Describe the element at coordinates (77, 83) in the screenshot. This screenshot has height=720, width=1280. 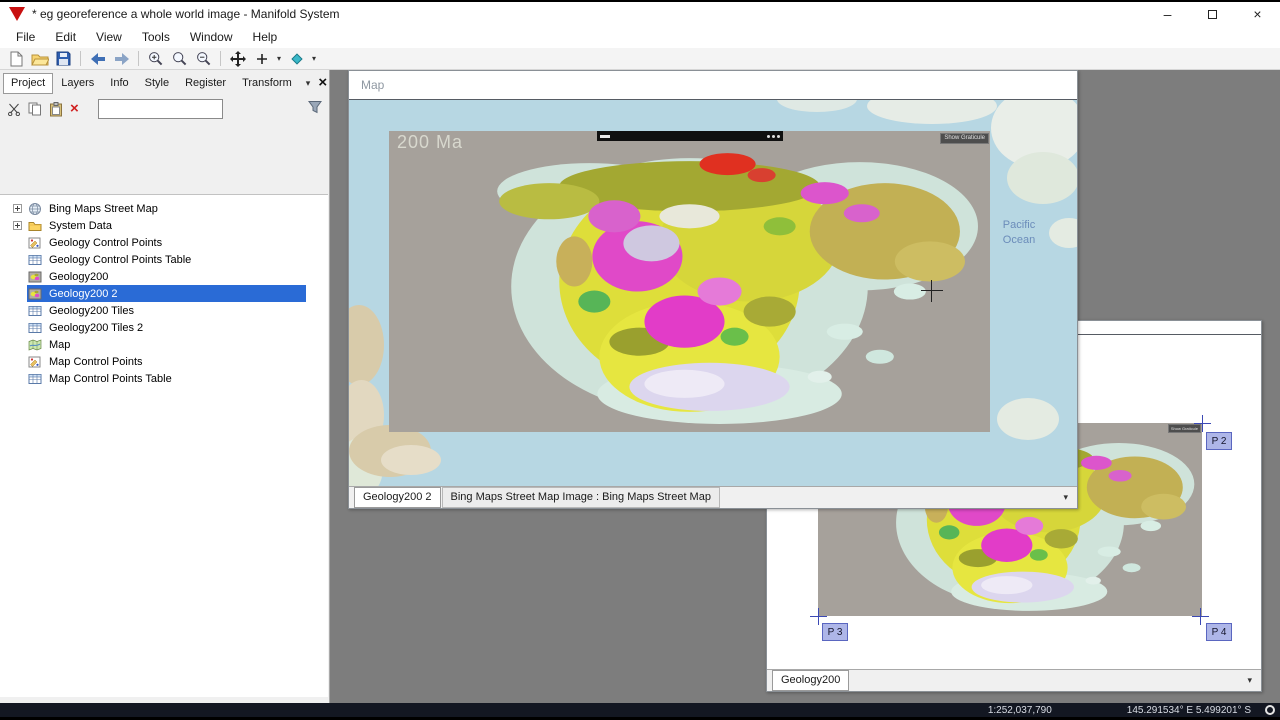
I see `tab-layers: Layers` at that location.